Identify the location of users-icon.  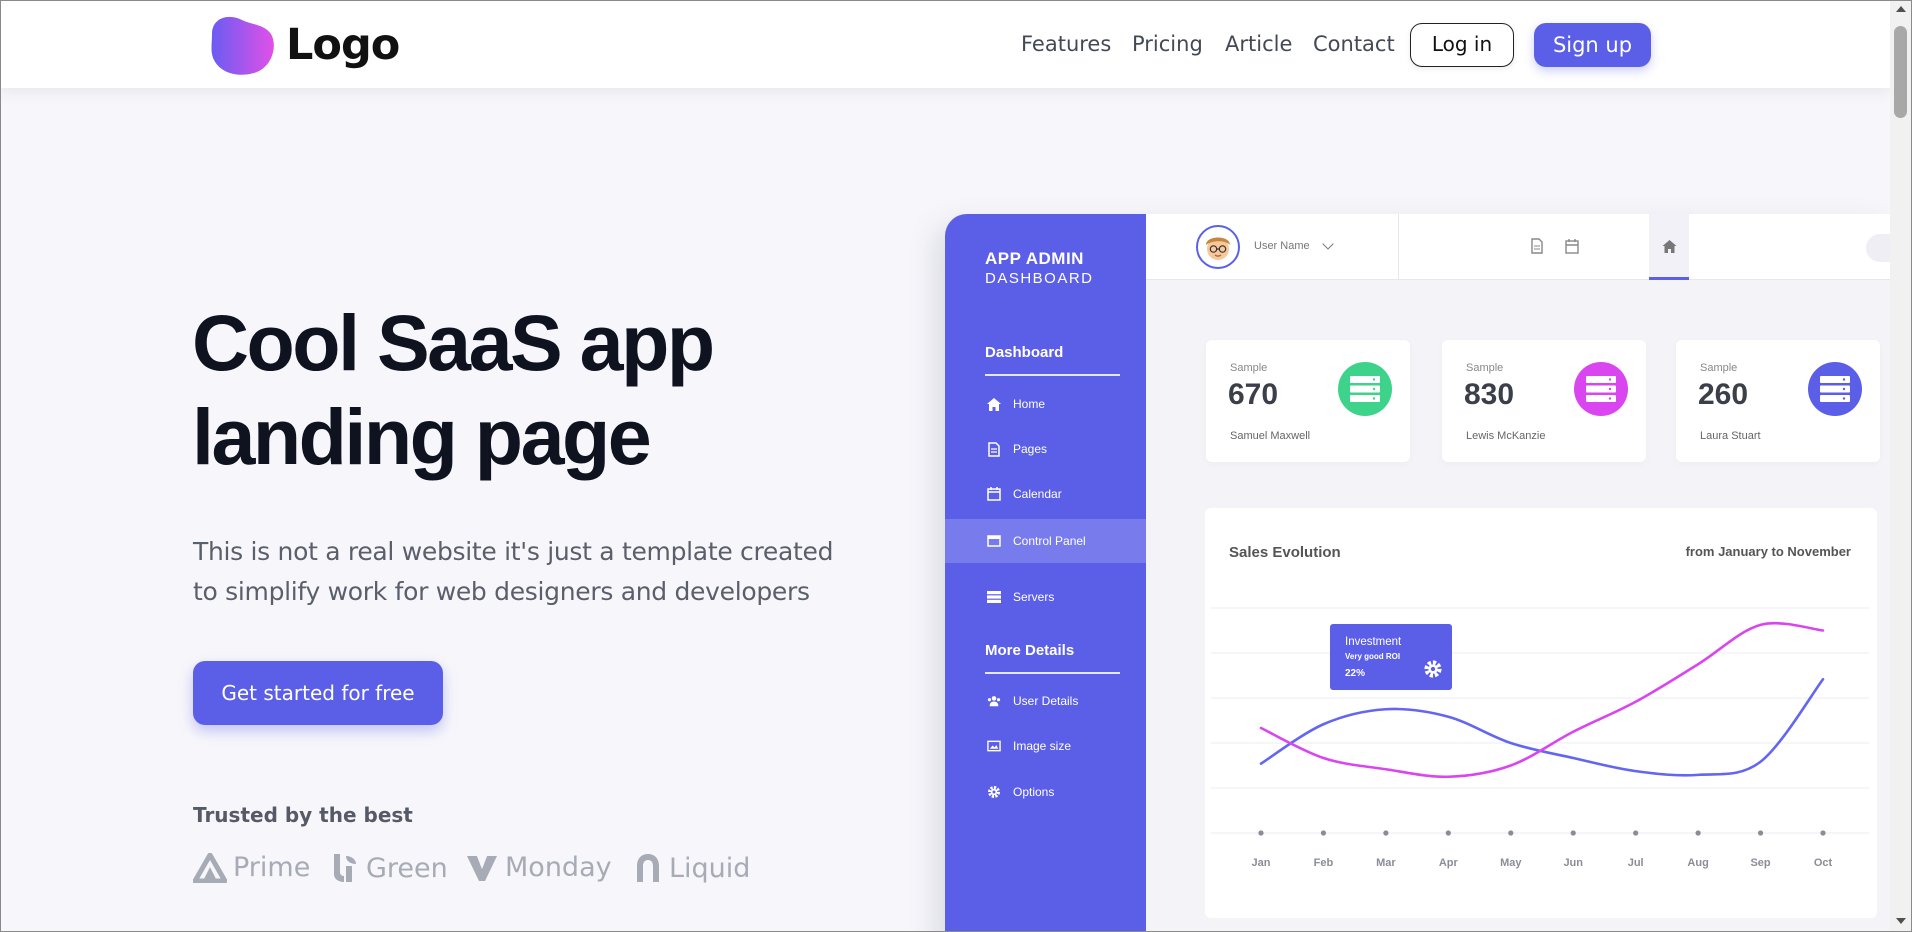
(994, 701).